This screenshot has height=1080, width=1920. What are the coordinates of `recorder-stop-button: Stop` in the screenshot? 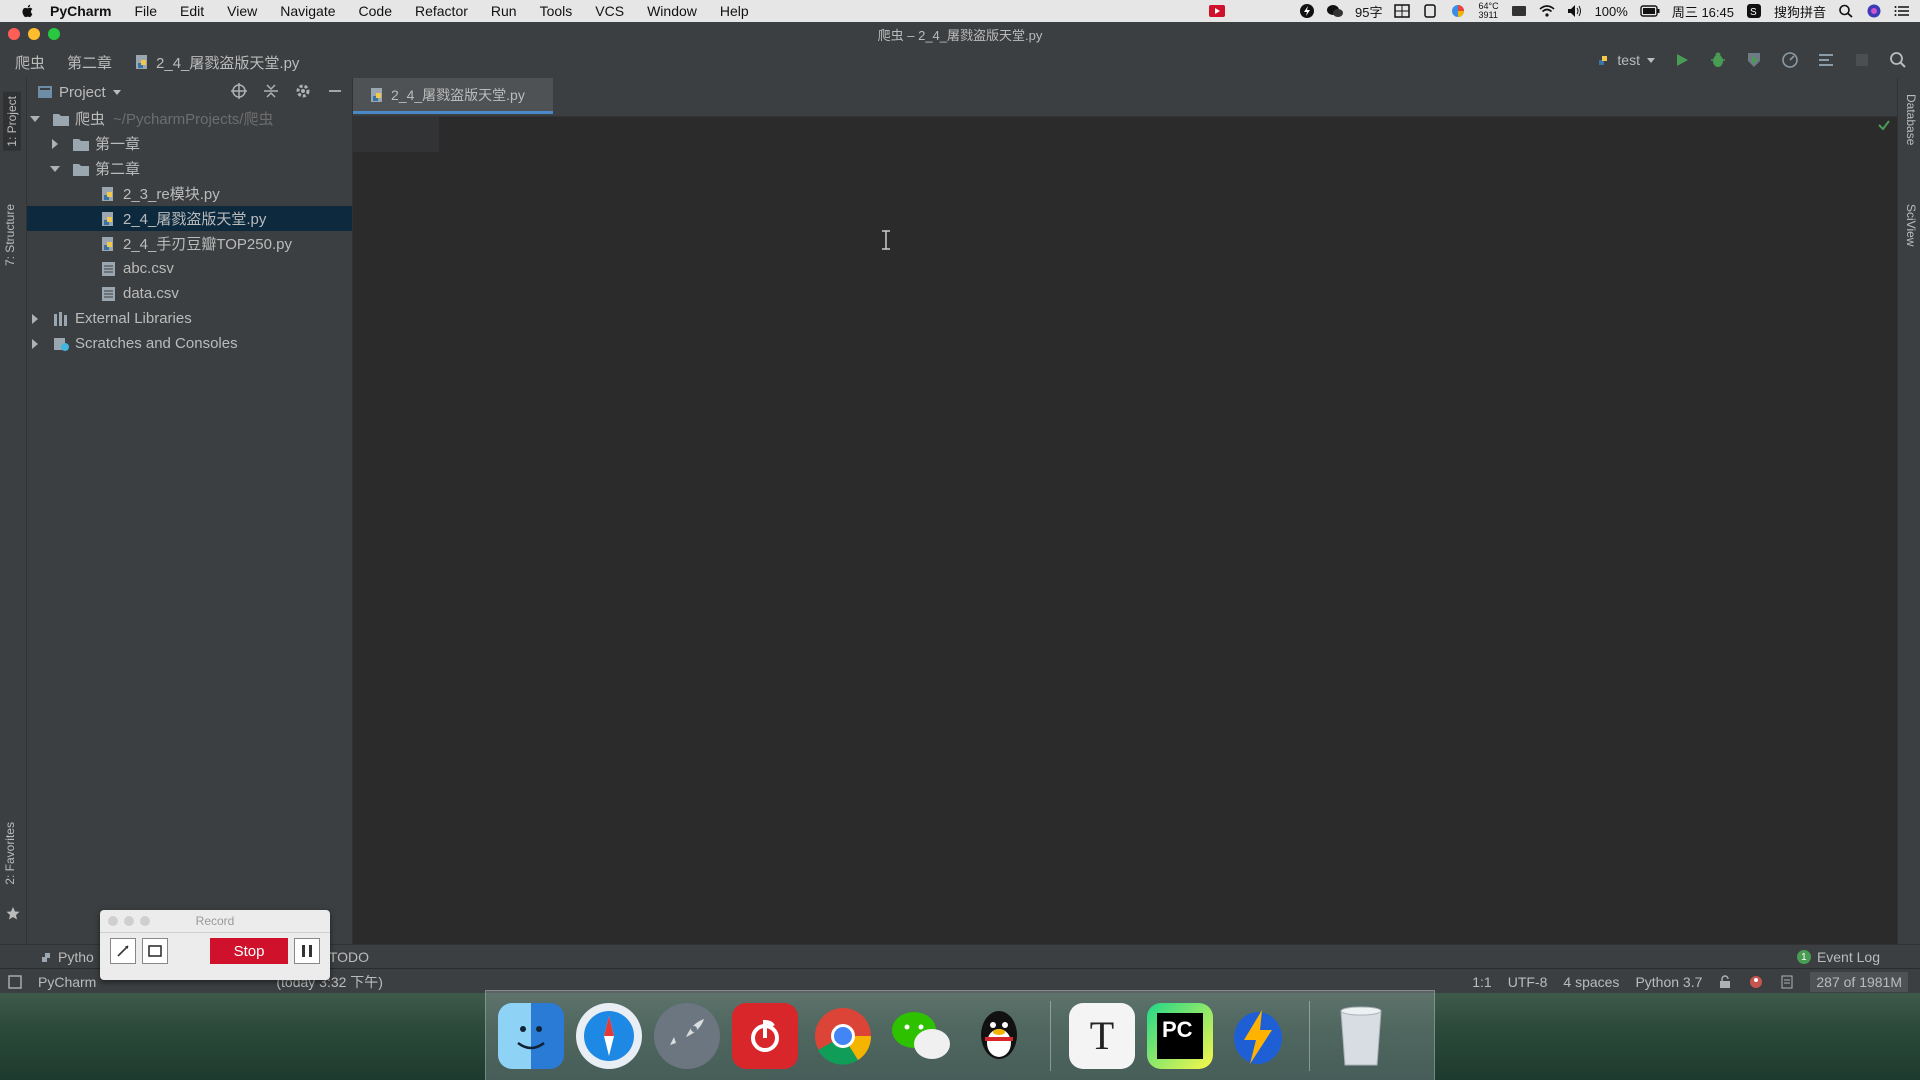 It's located at (249, 951).